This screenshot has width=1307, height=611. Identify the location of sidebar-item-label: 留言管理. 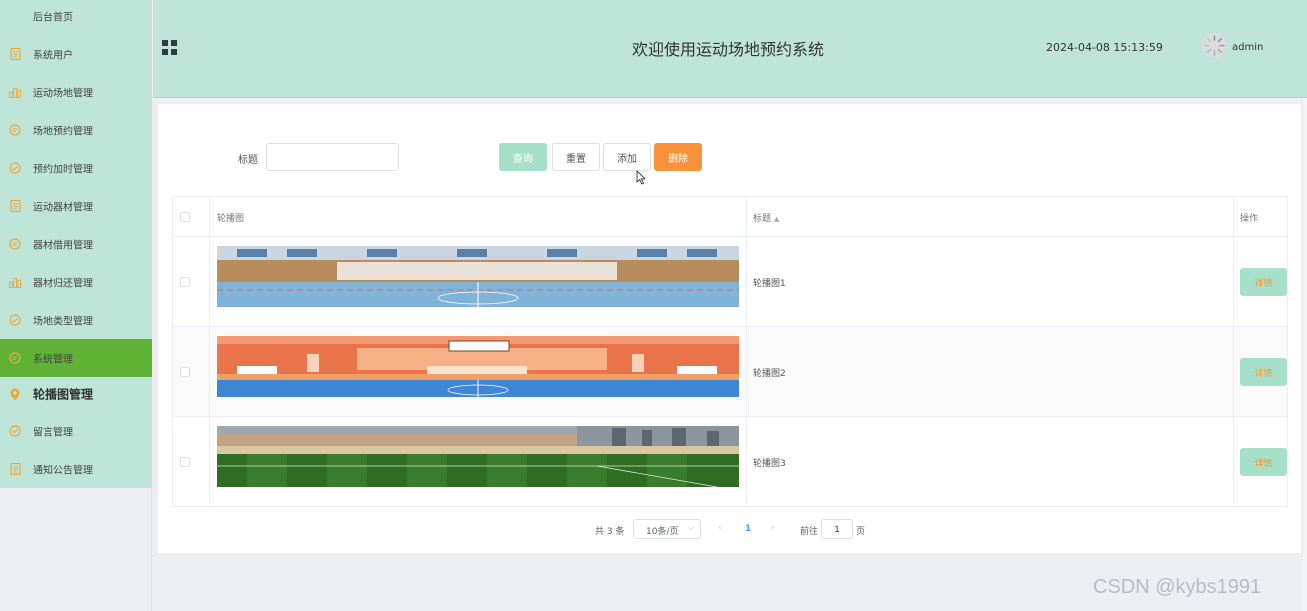
(53, 433).